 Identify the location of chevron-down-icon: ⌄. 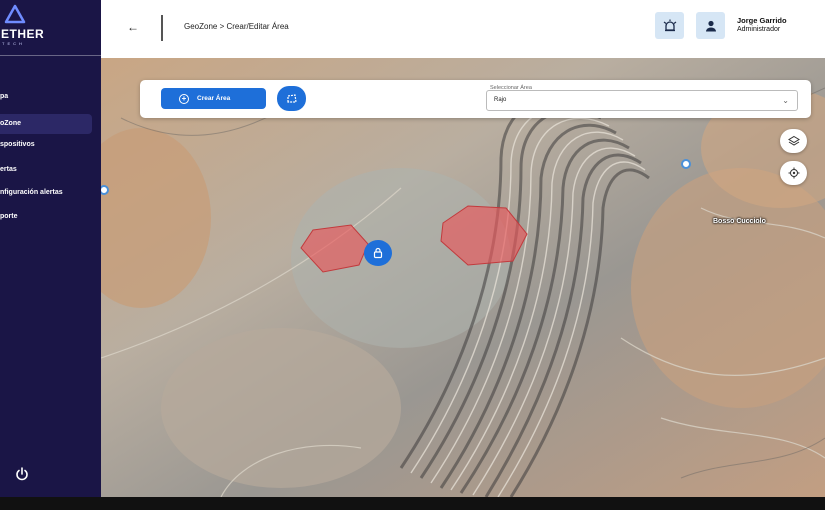
(785, 100).